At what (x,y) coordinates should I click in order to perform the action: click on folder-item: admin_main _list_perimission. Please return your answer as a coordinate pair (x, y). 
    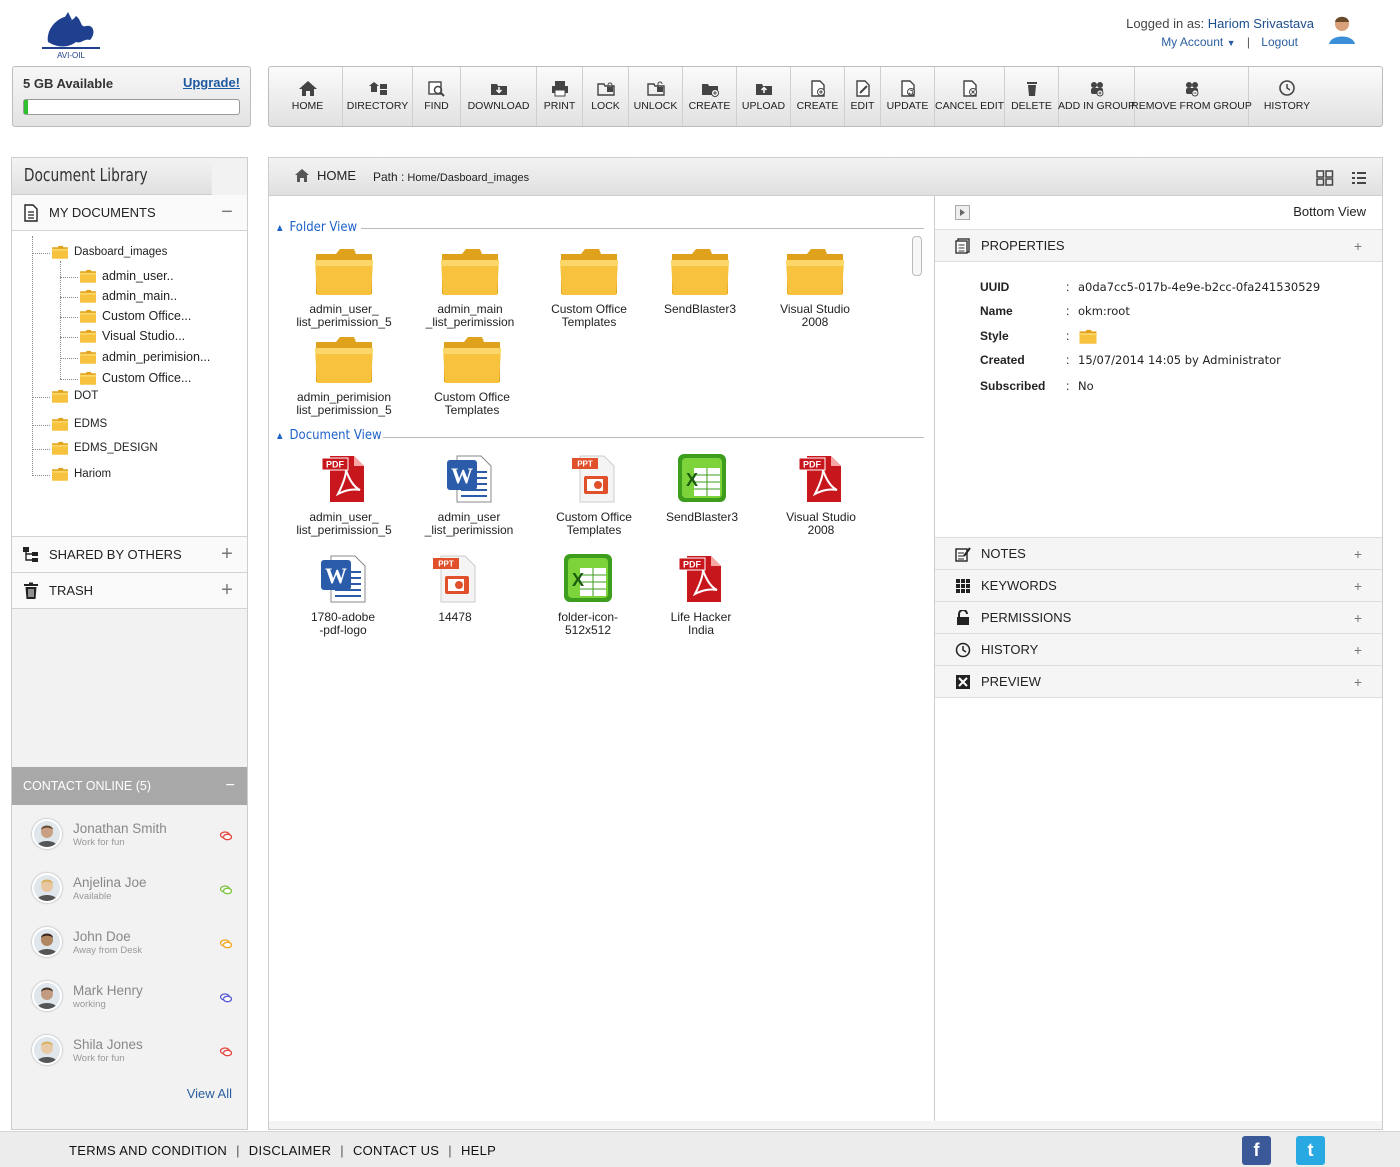
    Looking at the image, I should click on (470, 287).